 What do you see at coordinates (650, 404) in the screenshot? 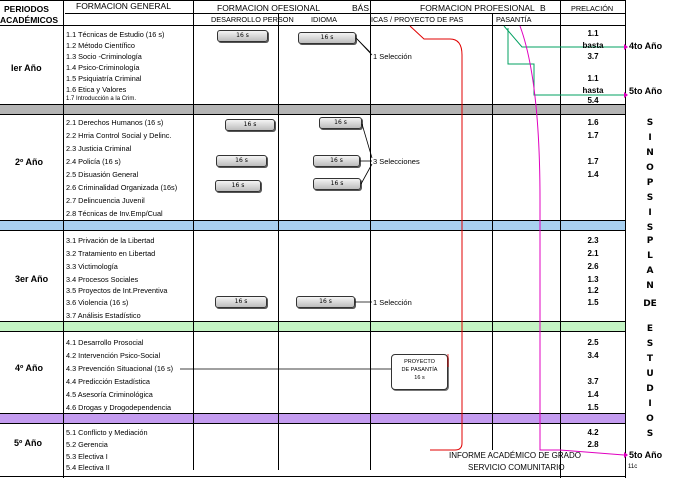
I see `estudios-letter-i: I` at bounding box center [650, 404].